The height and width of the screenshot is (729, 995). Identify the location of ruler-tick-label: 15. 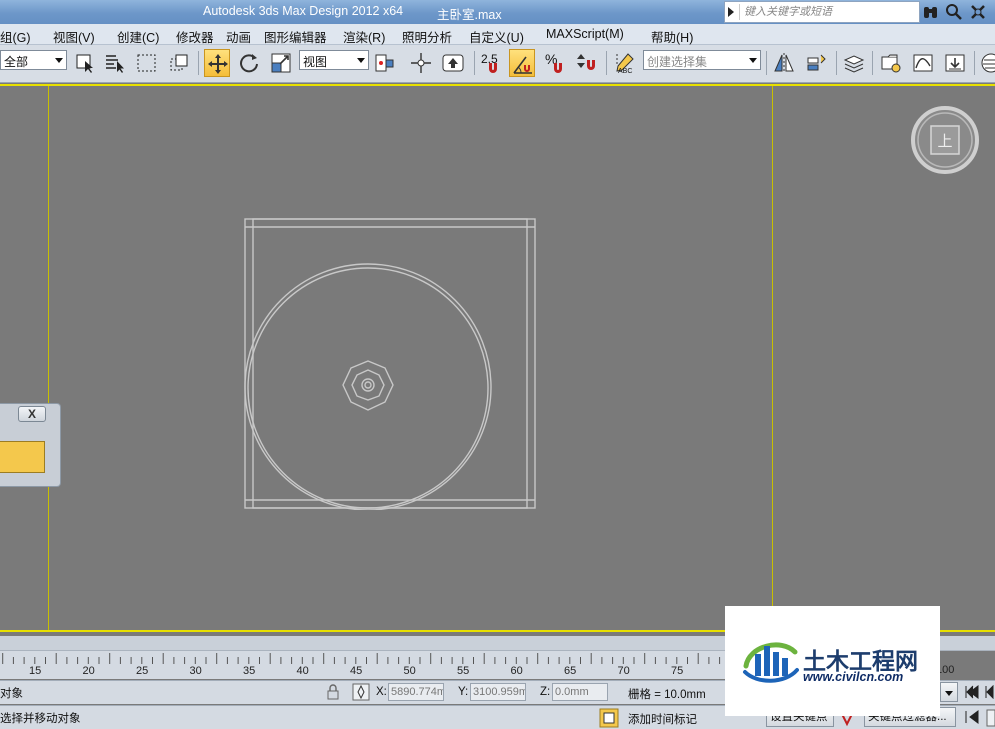
(35, 671).